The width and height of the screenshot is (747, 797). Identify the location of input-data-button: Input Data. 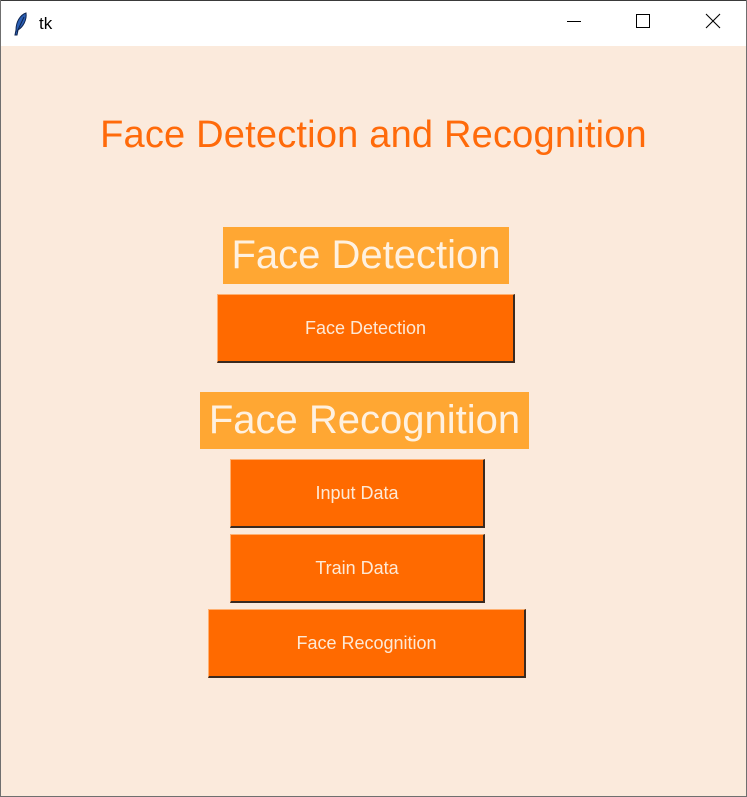
(357, 493).